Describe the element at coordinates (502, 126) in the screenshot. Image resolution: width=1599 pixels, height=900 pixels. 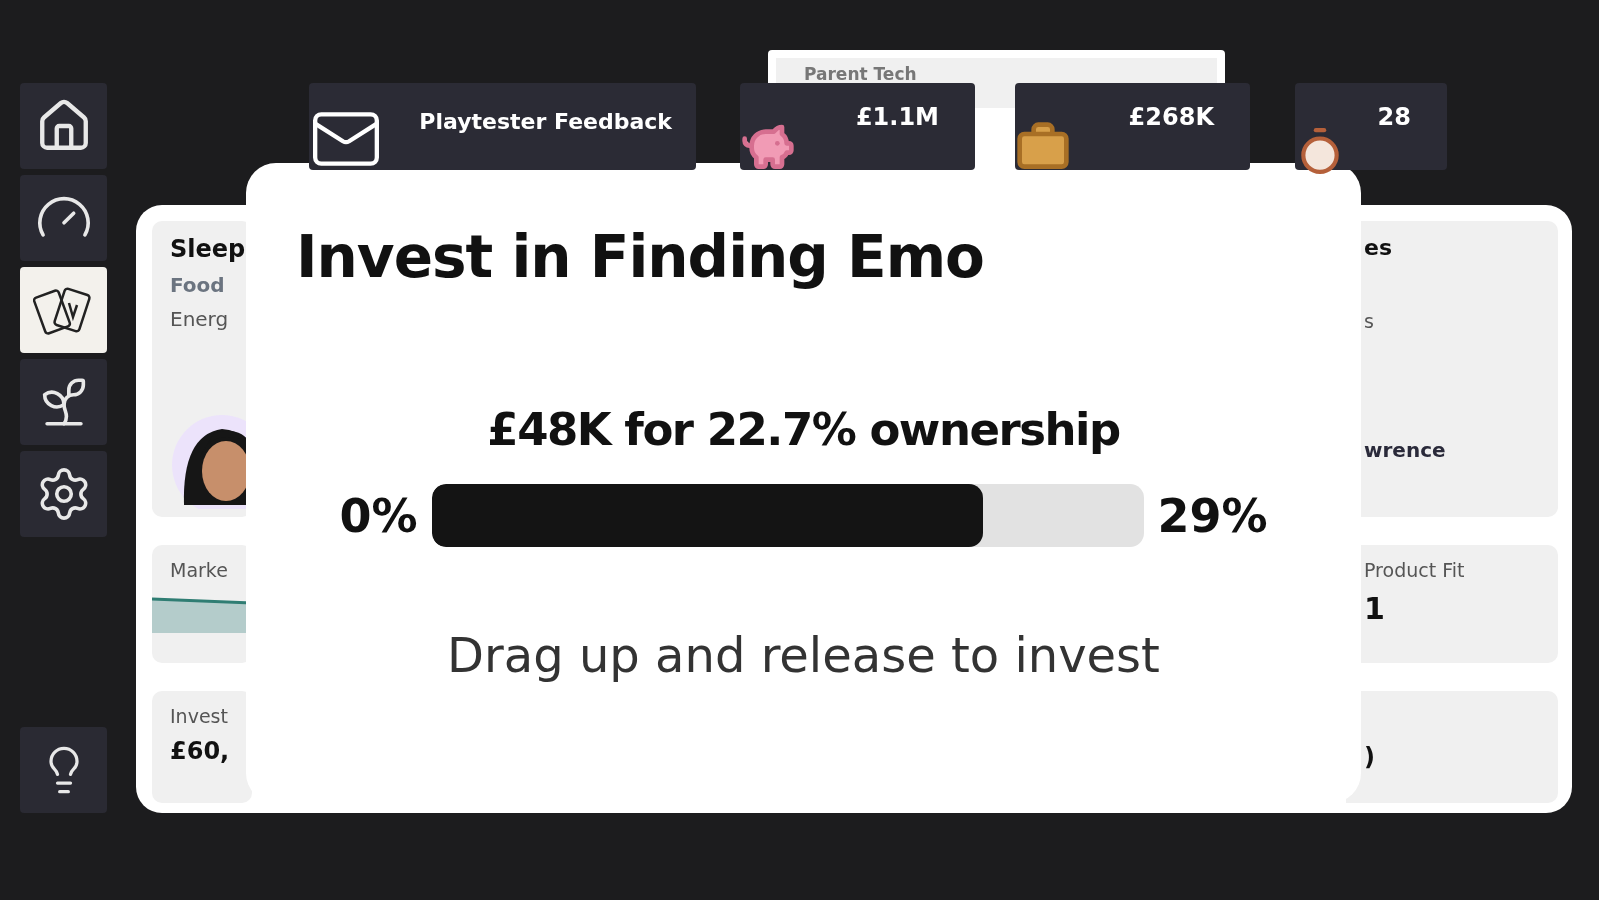
I see `feedback-button: Playtester Feedback` at that location.